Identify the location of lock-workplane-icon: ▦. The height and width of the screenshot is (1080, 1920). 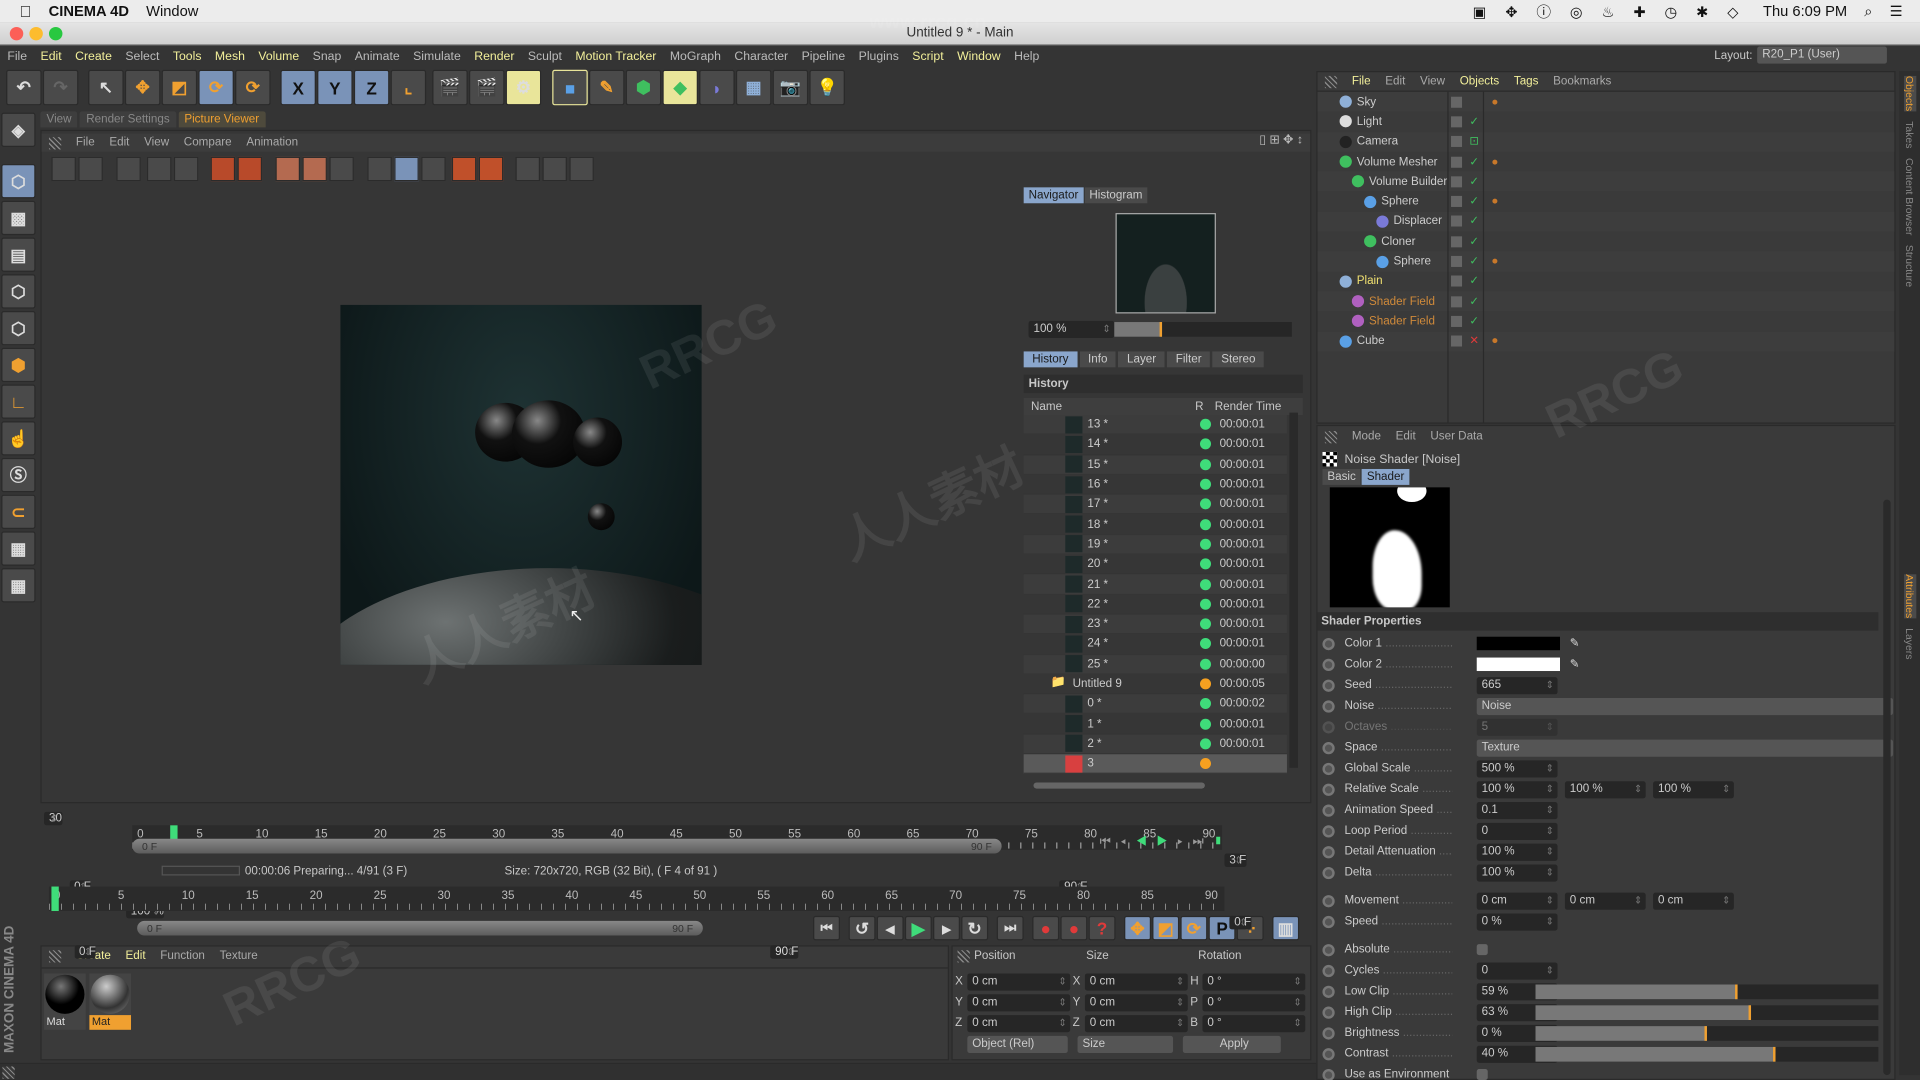
(18, 585).